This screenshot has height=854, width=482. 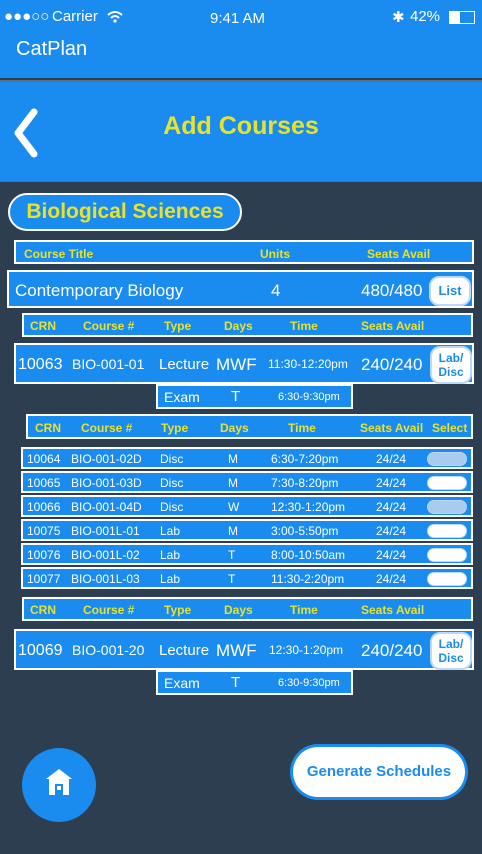 What do you see at coordinates (59, 782) in the screenshot?
I see `home-icon` at bounding box center [59, 782].